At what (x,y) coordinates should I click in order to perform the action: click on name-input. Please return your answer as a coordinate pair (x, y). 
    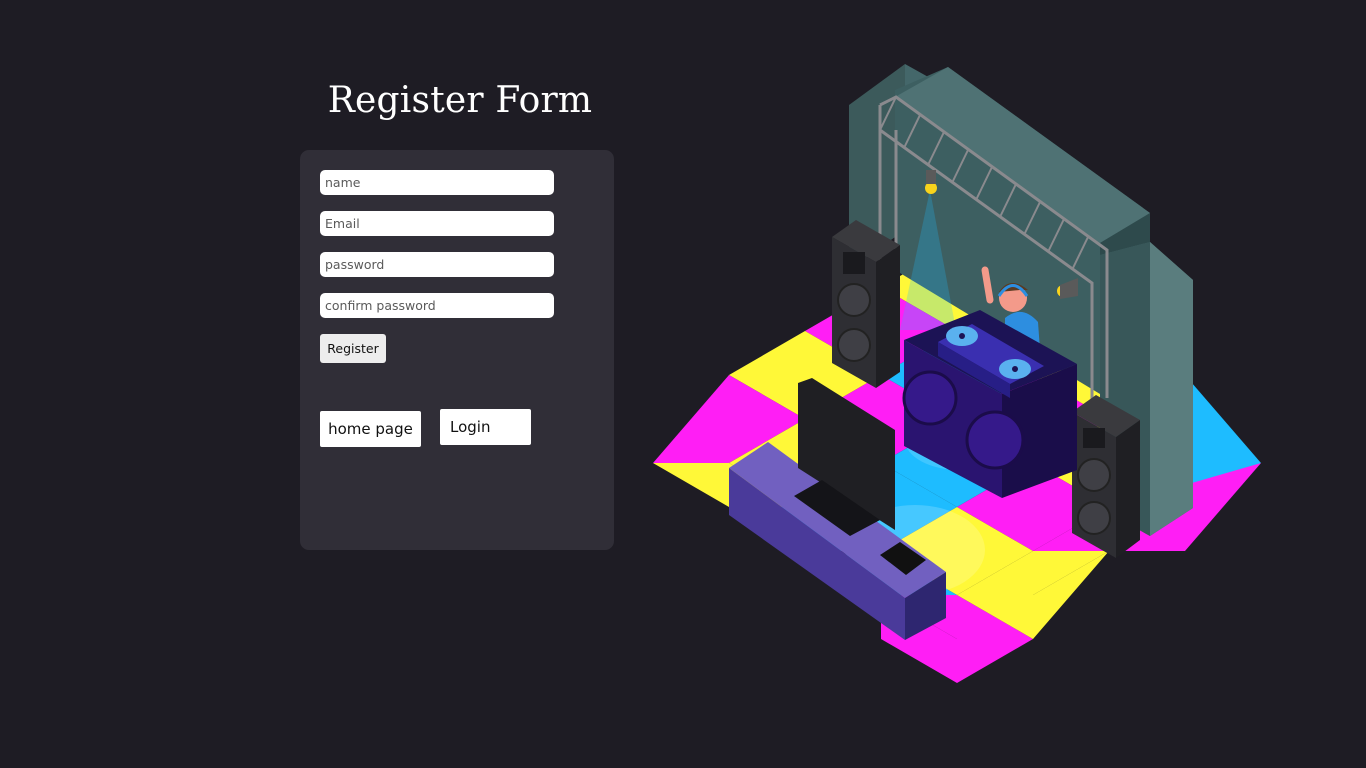
    Looking at the image, I should click on (437, 182).